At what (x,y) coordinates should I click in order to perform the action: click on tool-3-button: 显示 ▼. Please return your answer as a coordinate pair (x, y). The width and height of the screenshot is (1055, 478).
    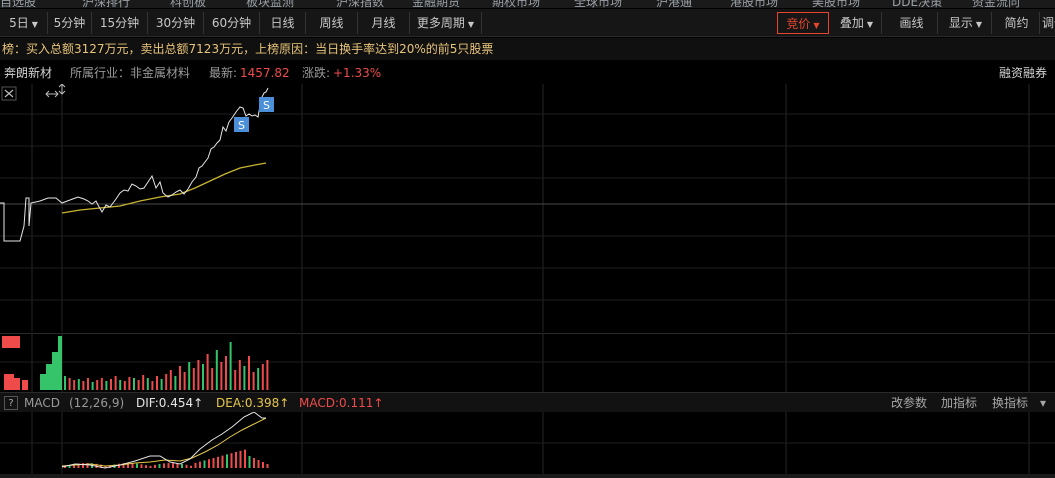
    Looking at the image, I should click on (966, 23).